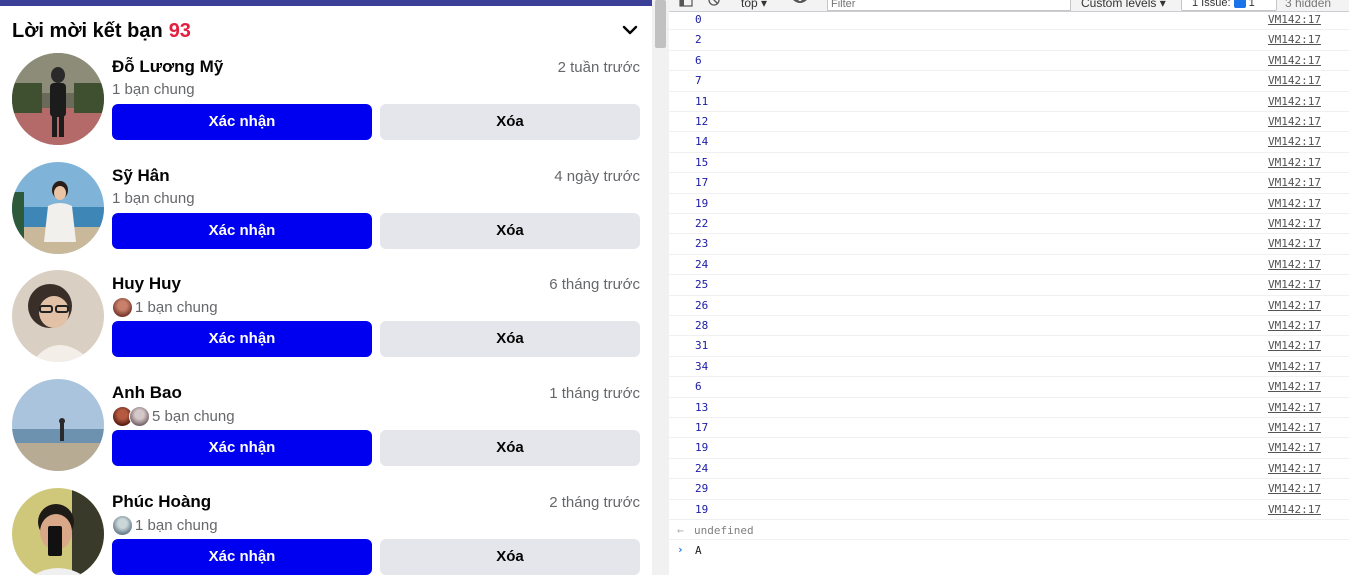  Describe the element at coordinates (702, 142) in the screenshot. I see `log-value: 14` at that location.